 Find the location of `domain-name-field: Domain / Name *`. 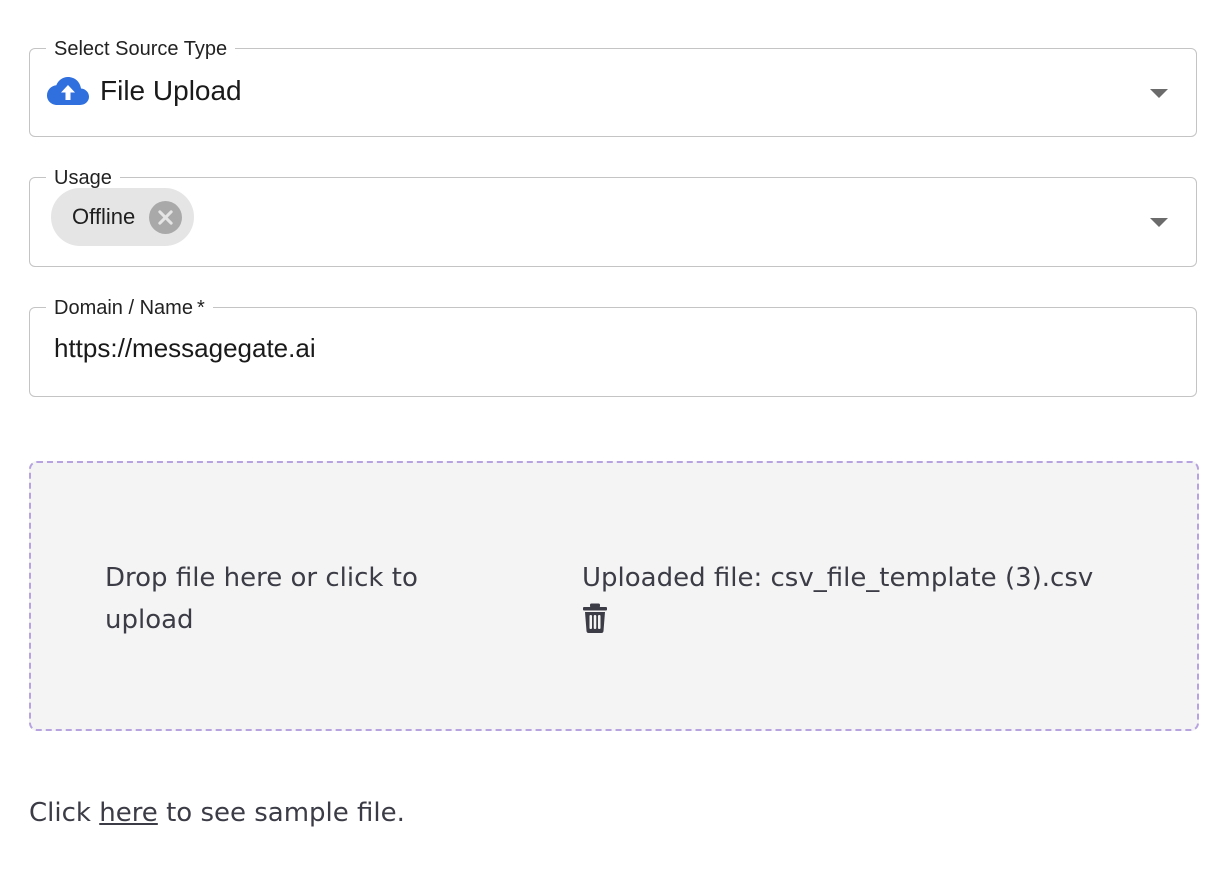

domain-name-field: Domain / Name * is located at coordinates (613, 346).